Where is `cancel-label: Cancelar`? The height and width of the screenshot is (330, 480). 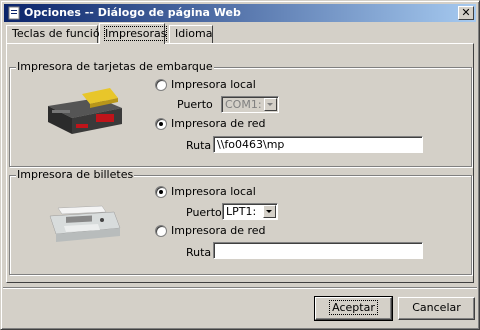
cancel-label: Cancelar is located at coordinates (436, 307).